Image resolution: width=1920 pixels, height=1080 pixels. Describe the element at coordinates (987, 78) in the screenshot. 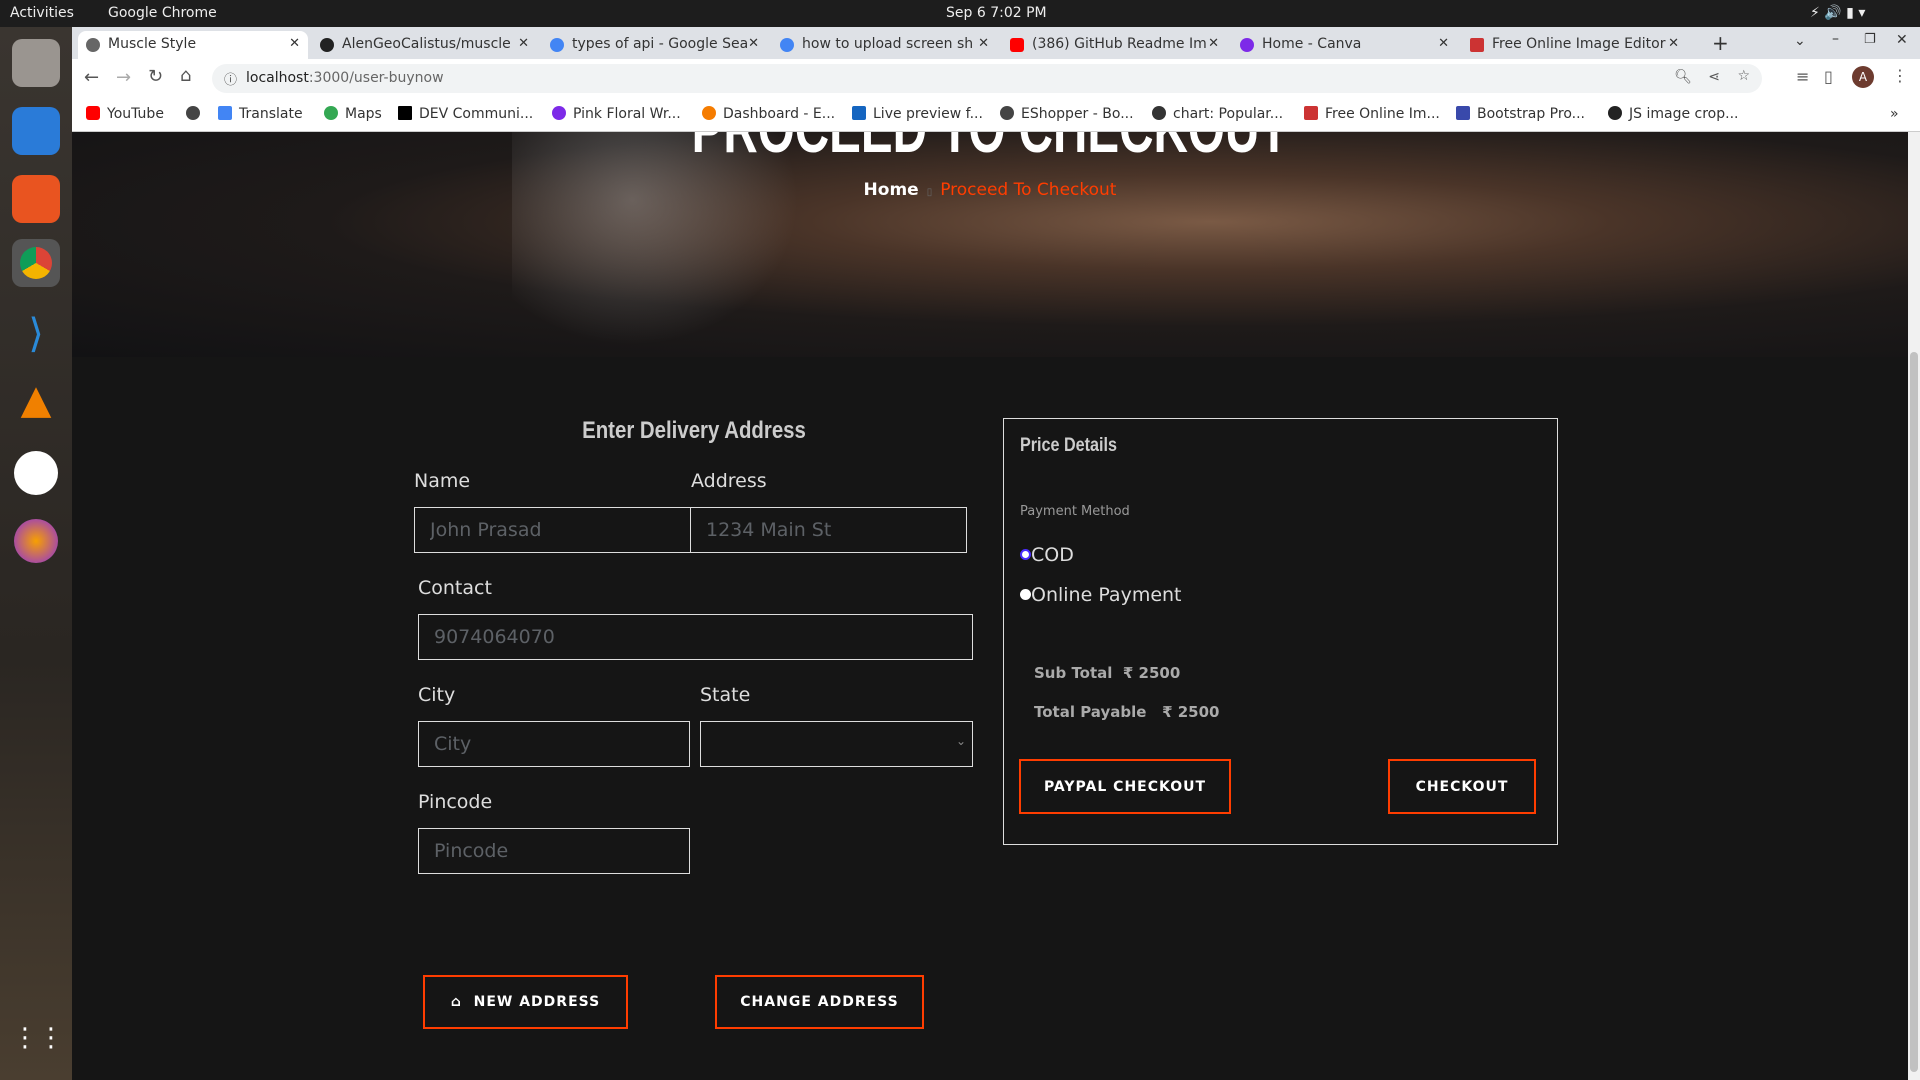

I see `address-bar: ⓘ localhost:3000/user-buynow 🔍︎ ⋖ ☆` at that location.